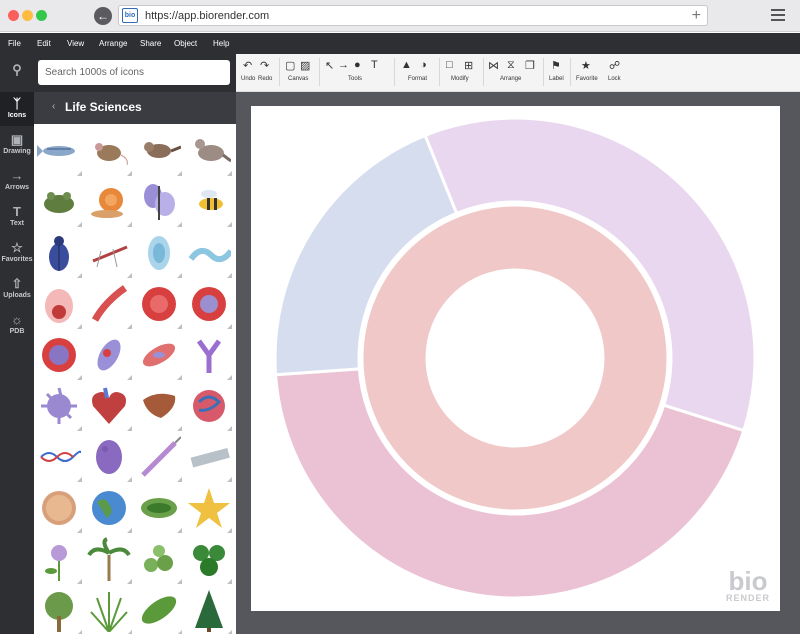 The height and width of the screenshot is (634, 800). What do you see at coordinates (134, 72) in the screenshot?
I see `icon-search-input` at bounding box center [134, 72].